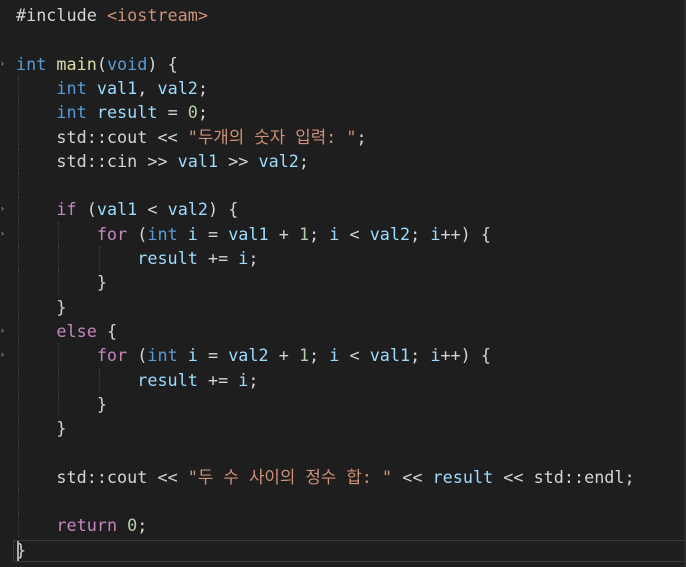  I want to click on code-line: int val1, val2;, so click(343, 87).